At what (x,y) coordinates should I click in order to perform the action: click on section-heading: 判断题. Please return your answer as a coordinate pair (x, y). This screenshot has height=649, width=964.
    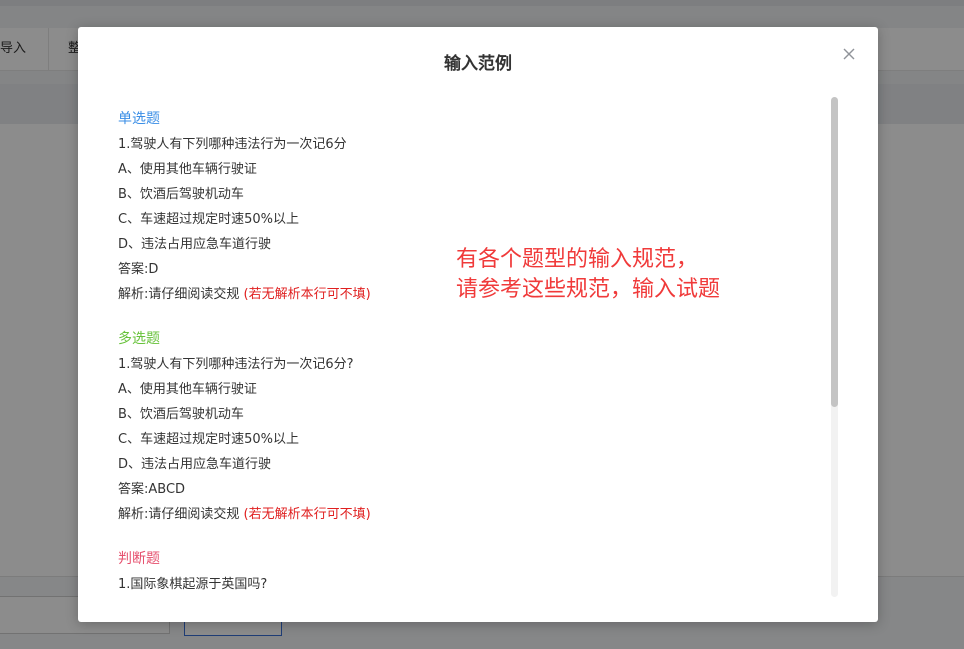
    Looking at the image, I should click on (139, 559).